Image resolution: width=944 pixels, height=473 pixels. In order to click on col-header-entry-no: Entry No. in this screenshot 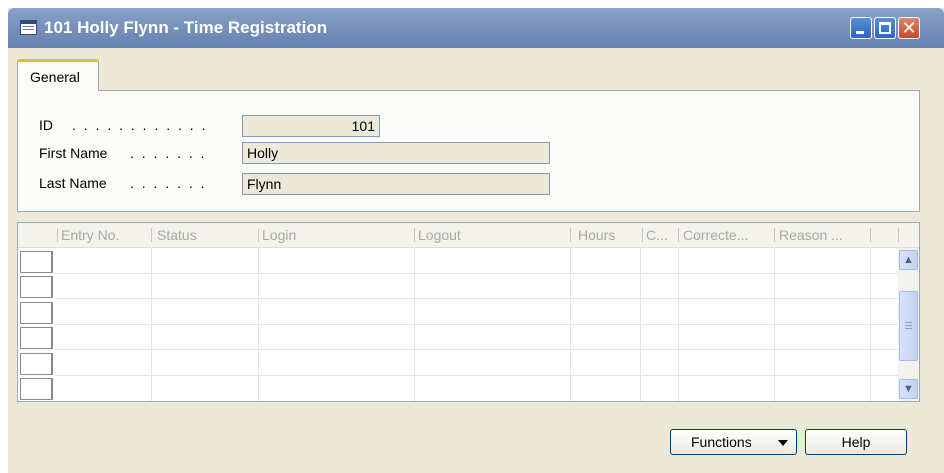, I will do `click(106, 235)`.